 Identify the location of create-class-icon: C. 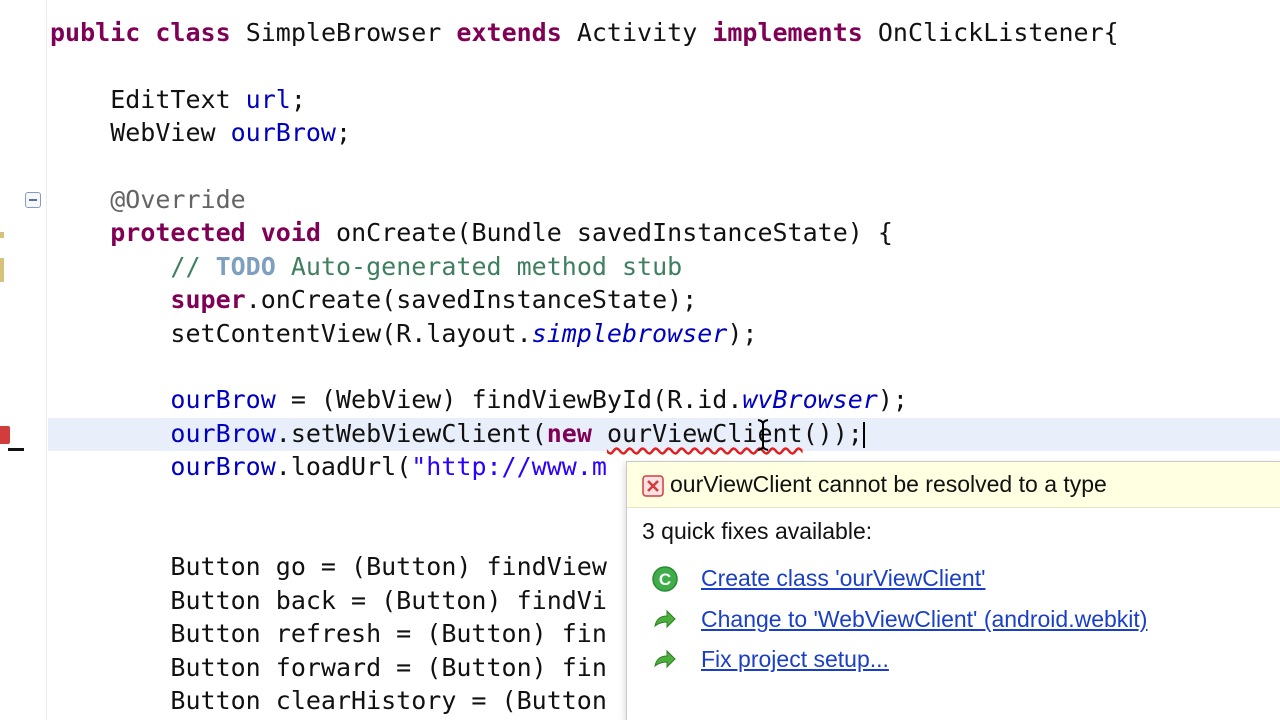
(665, 579).